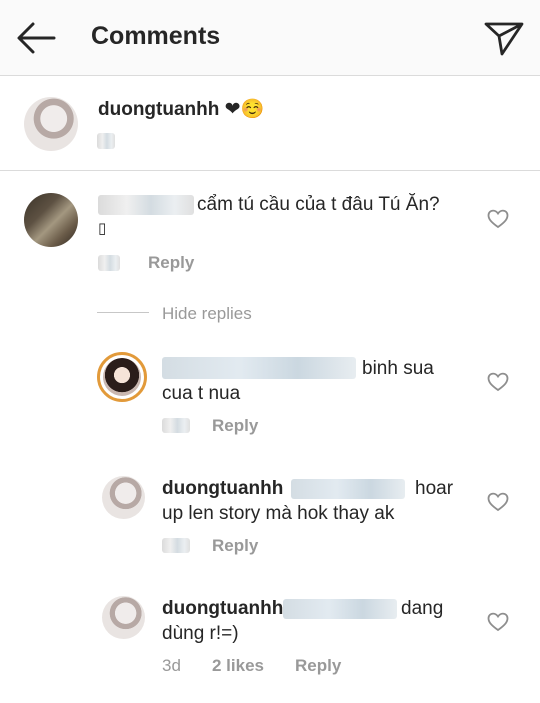 Image resolution: width=540 pixels, height=703 pixels. What do you see at coordinates (123, 312) in the screenshot?
I see `replies-divider` at bounding box center [123, 312].